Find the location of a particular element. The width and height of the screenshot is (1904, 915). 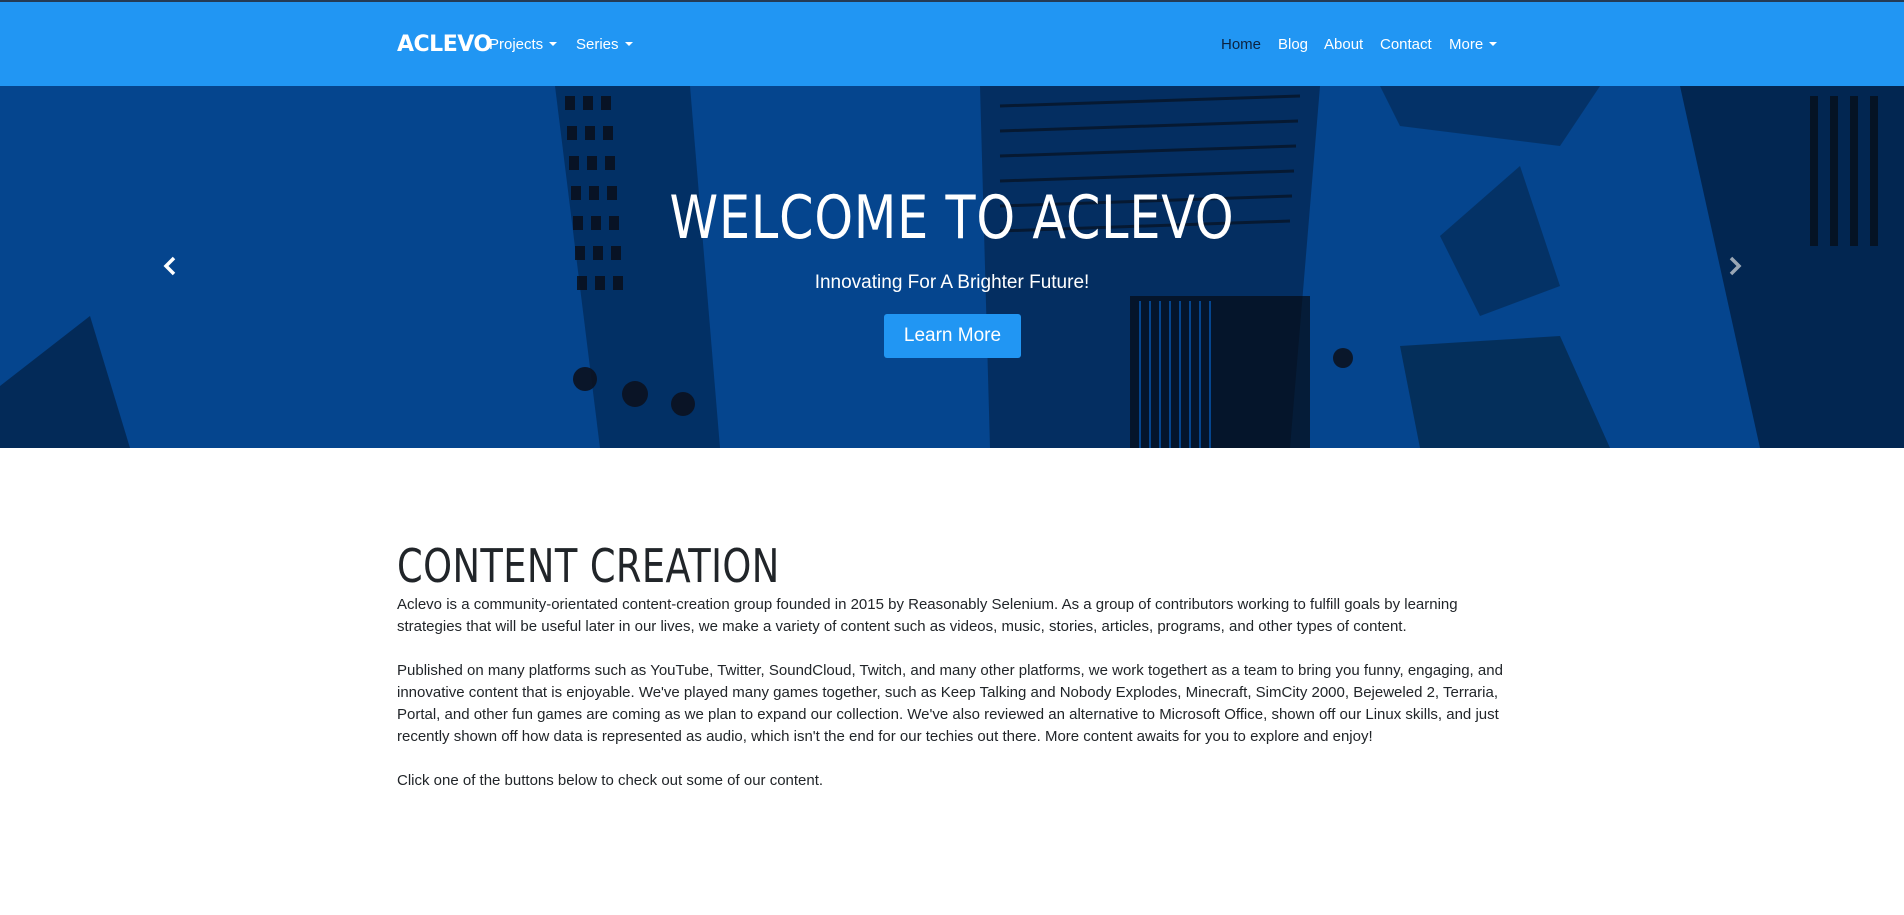

hero-title: WELCOME TO ACLEVO is located at coordinates (952, 218).